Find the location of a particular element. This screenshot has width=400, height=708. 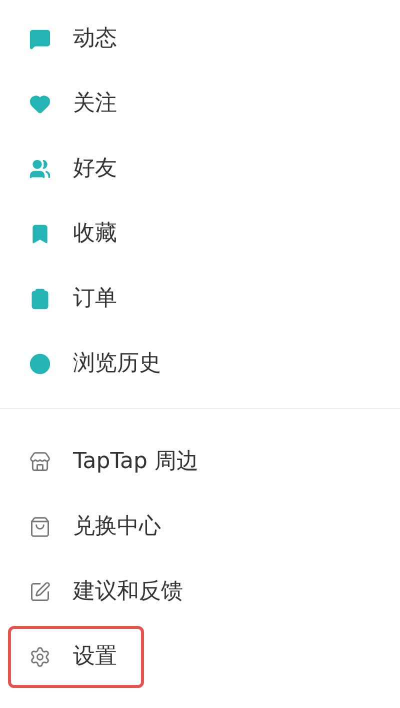

edit-icon is located at coordinates (40, 591).